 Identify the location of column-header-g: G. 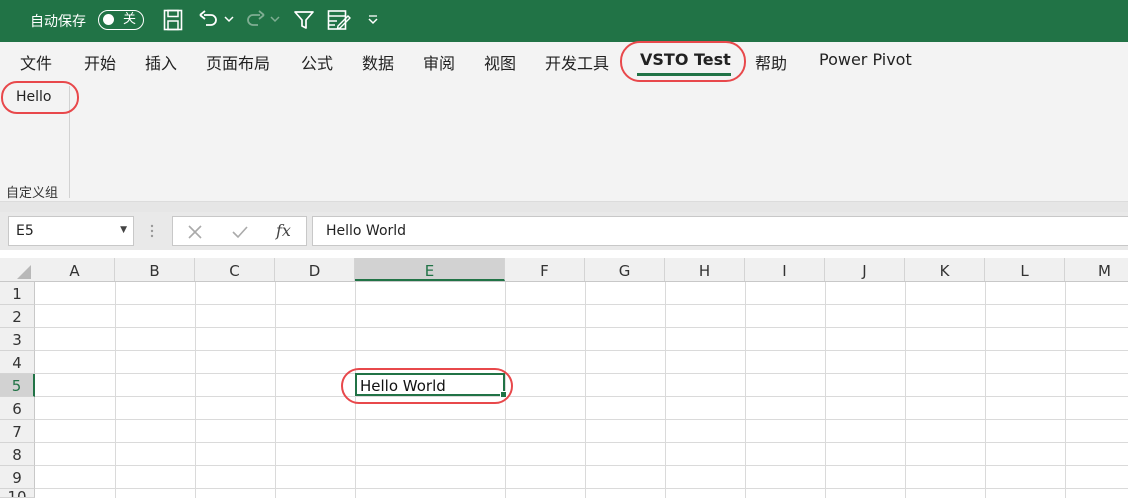
(625, 269).